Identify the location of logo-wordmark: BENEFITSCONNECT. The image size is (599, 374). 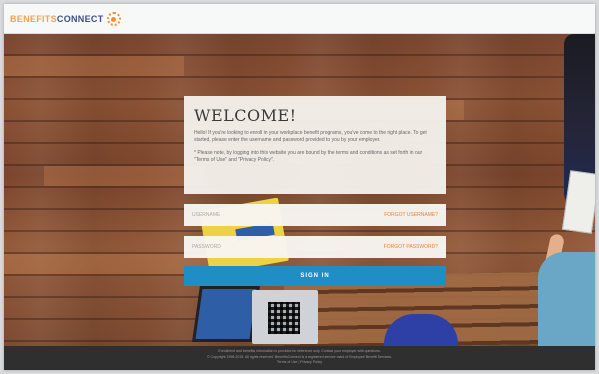
(57, 19).